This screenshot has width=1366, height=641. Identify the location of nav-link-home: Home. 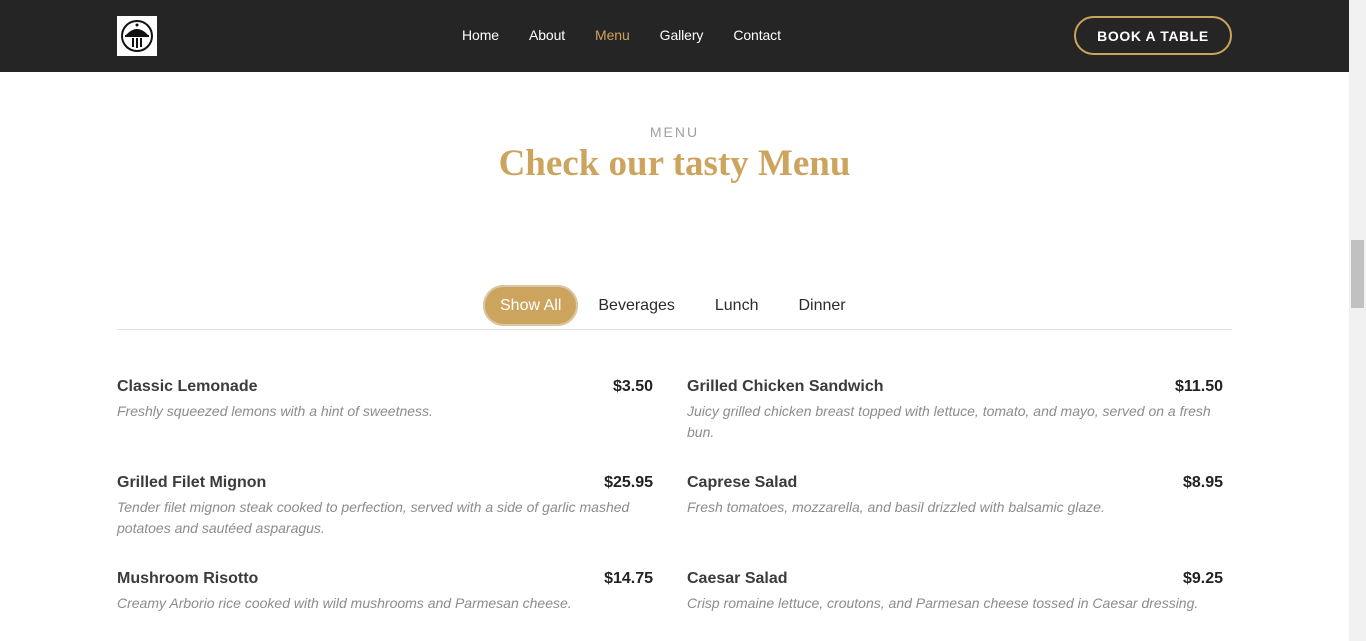
(480, 35).